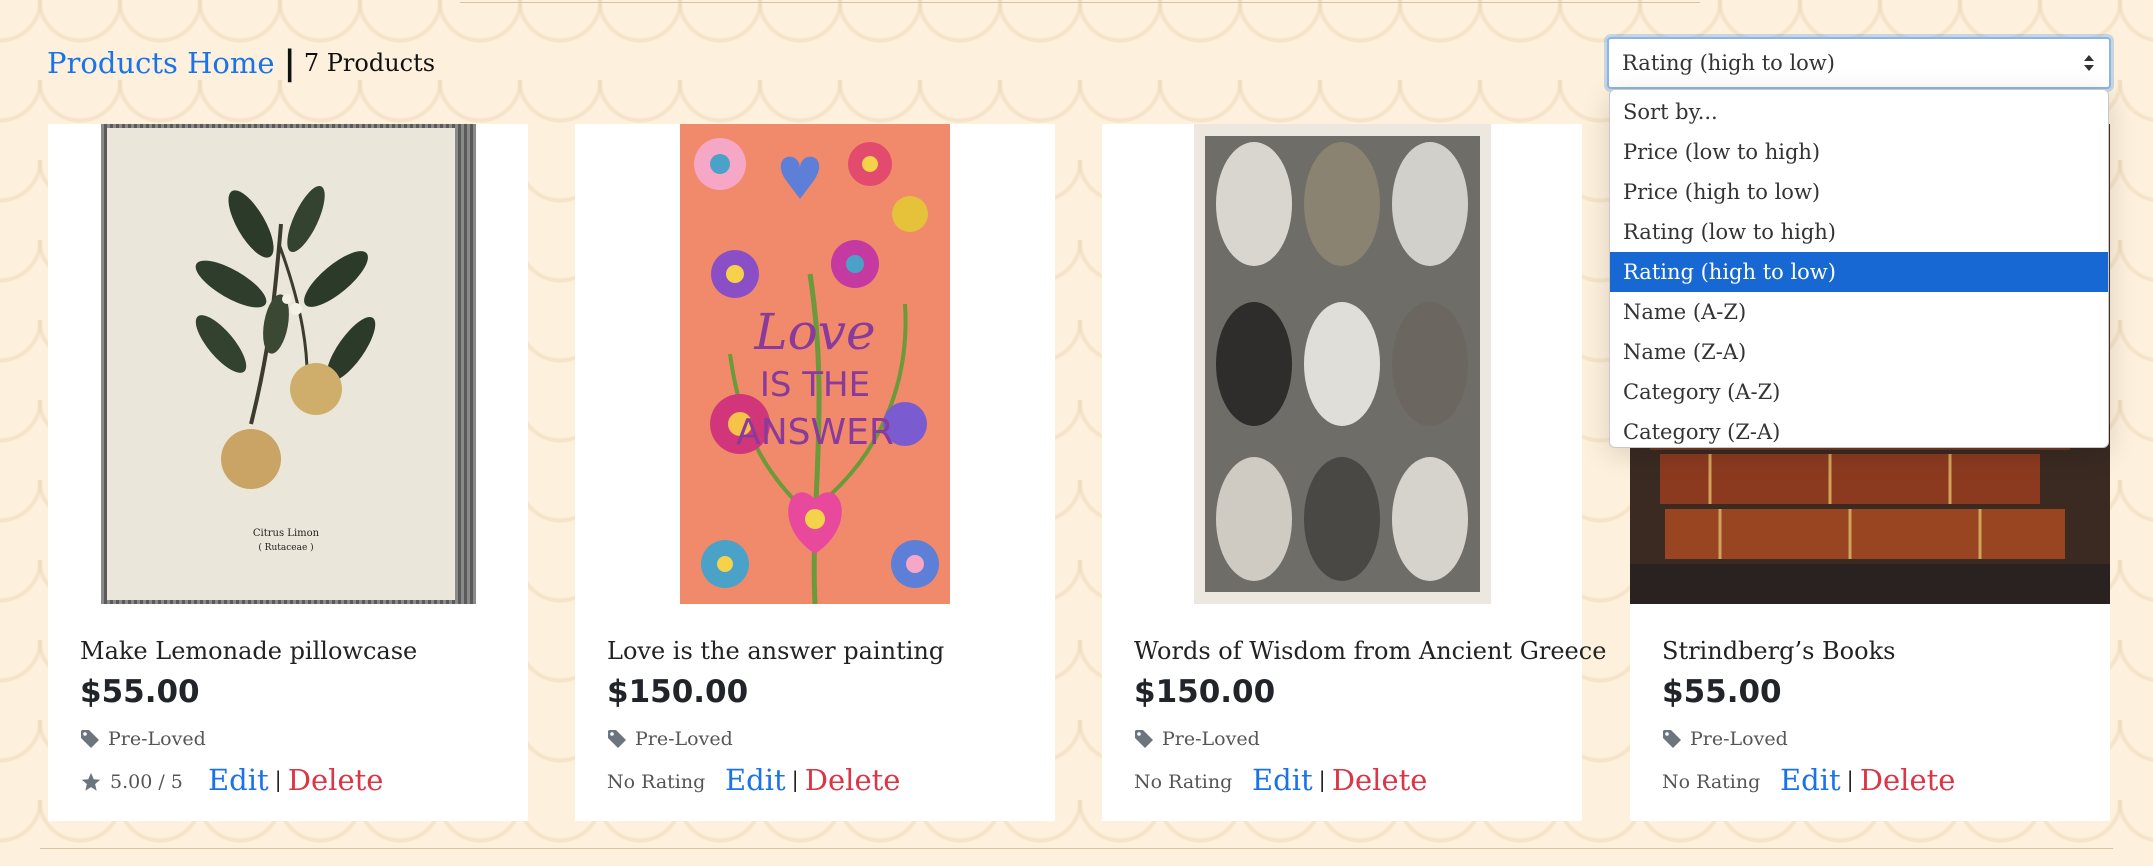 Image resolution: width=2153 pixels, height=866 pixels. I want to click on product-title: Love is the answer painting, so click(776, 651).